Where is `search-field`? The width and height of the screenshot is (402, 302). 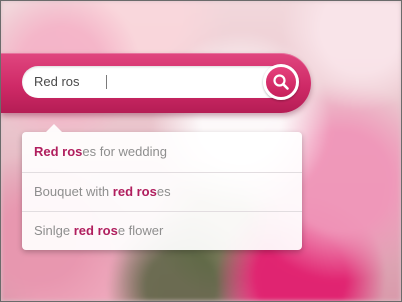
search-field is located at coordinates (160, 82).